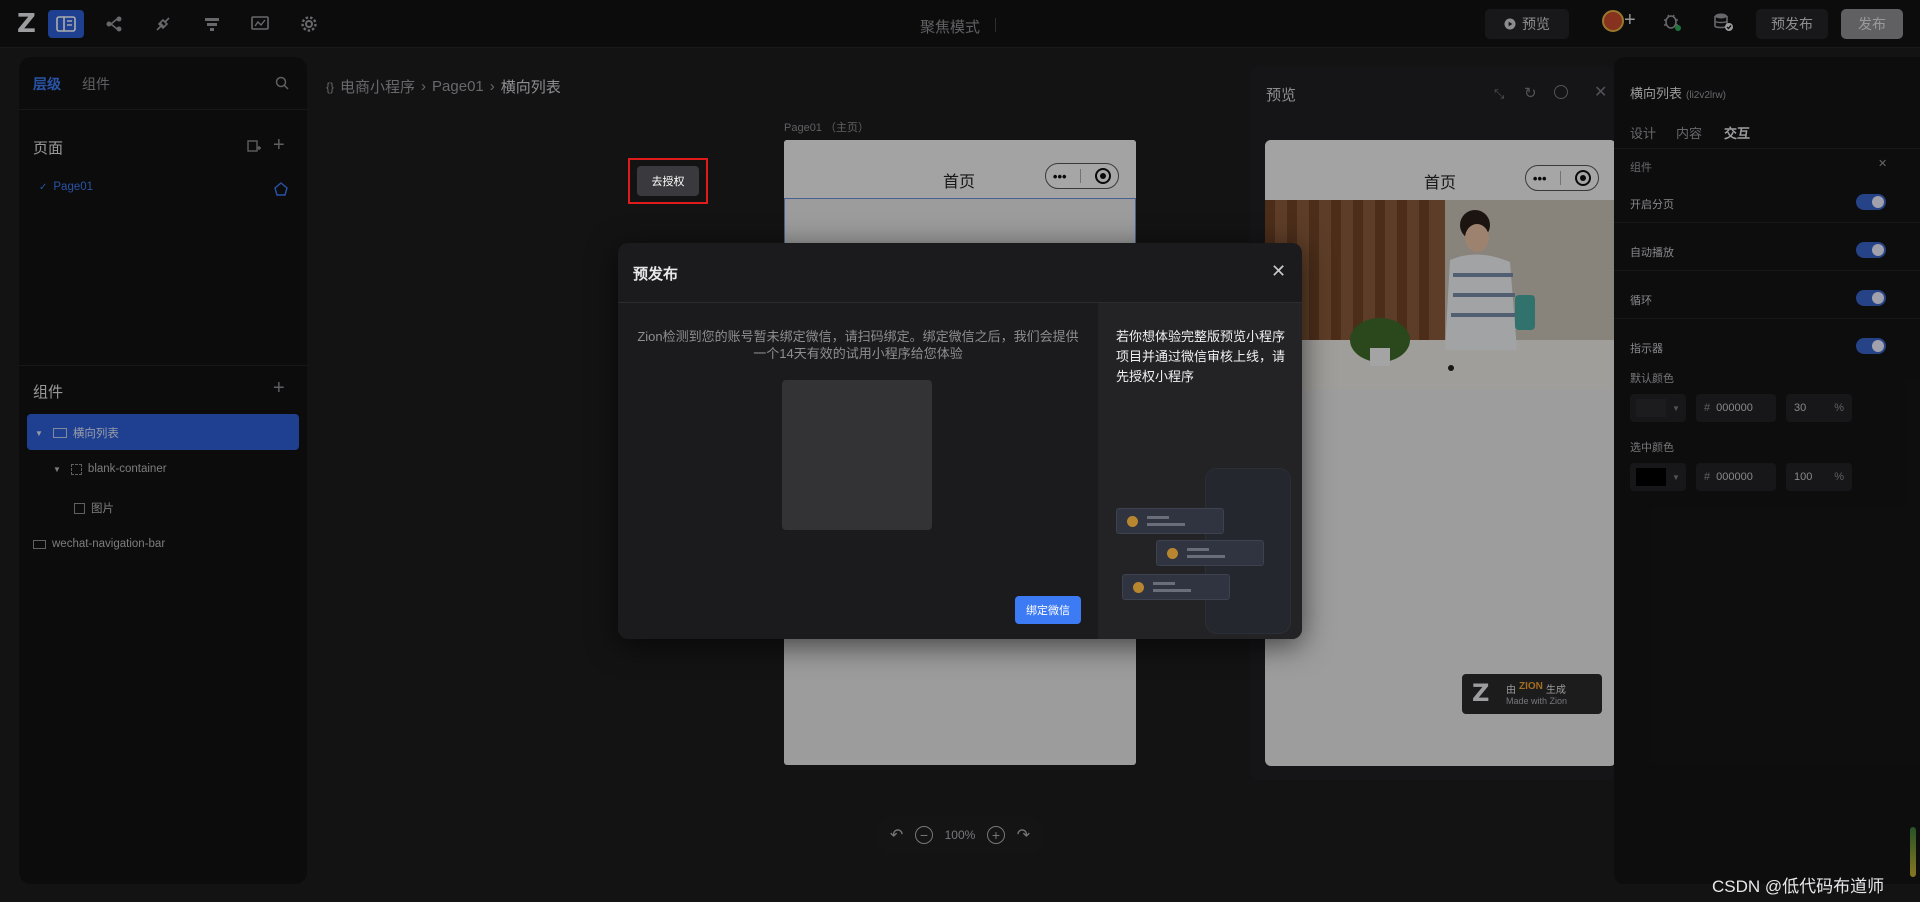 This screenshot has height=902, width=1920. I want to click on modal-authorize-panel: 若你想体验完整版预览小程序项目并通过微信审核上线，请先授权小程序, so click(1200, 471).